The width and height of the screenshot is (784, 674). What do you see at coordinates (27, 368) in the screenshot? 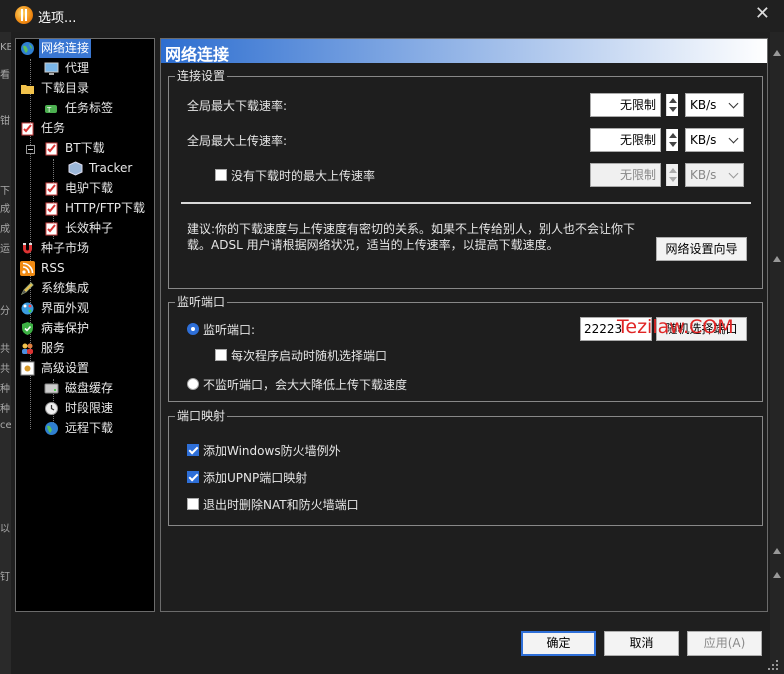
I see `advanced-icon` at bounding box center [27, 368].